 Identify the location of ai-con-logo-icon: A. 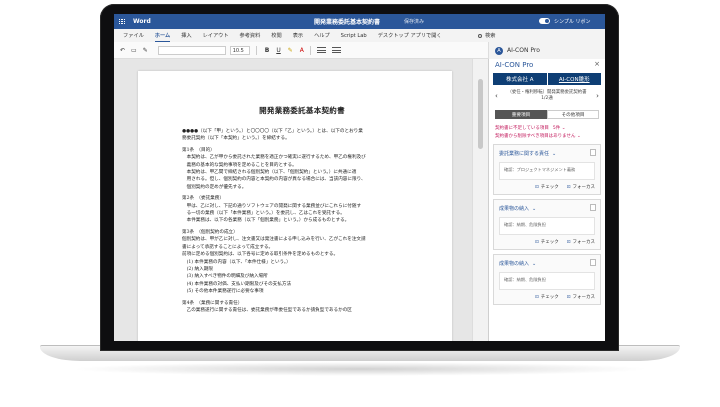
(499, 50).